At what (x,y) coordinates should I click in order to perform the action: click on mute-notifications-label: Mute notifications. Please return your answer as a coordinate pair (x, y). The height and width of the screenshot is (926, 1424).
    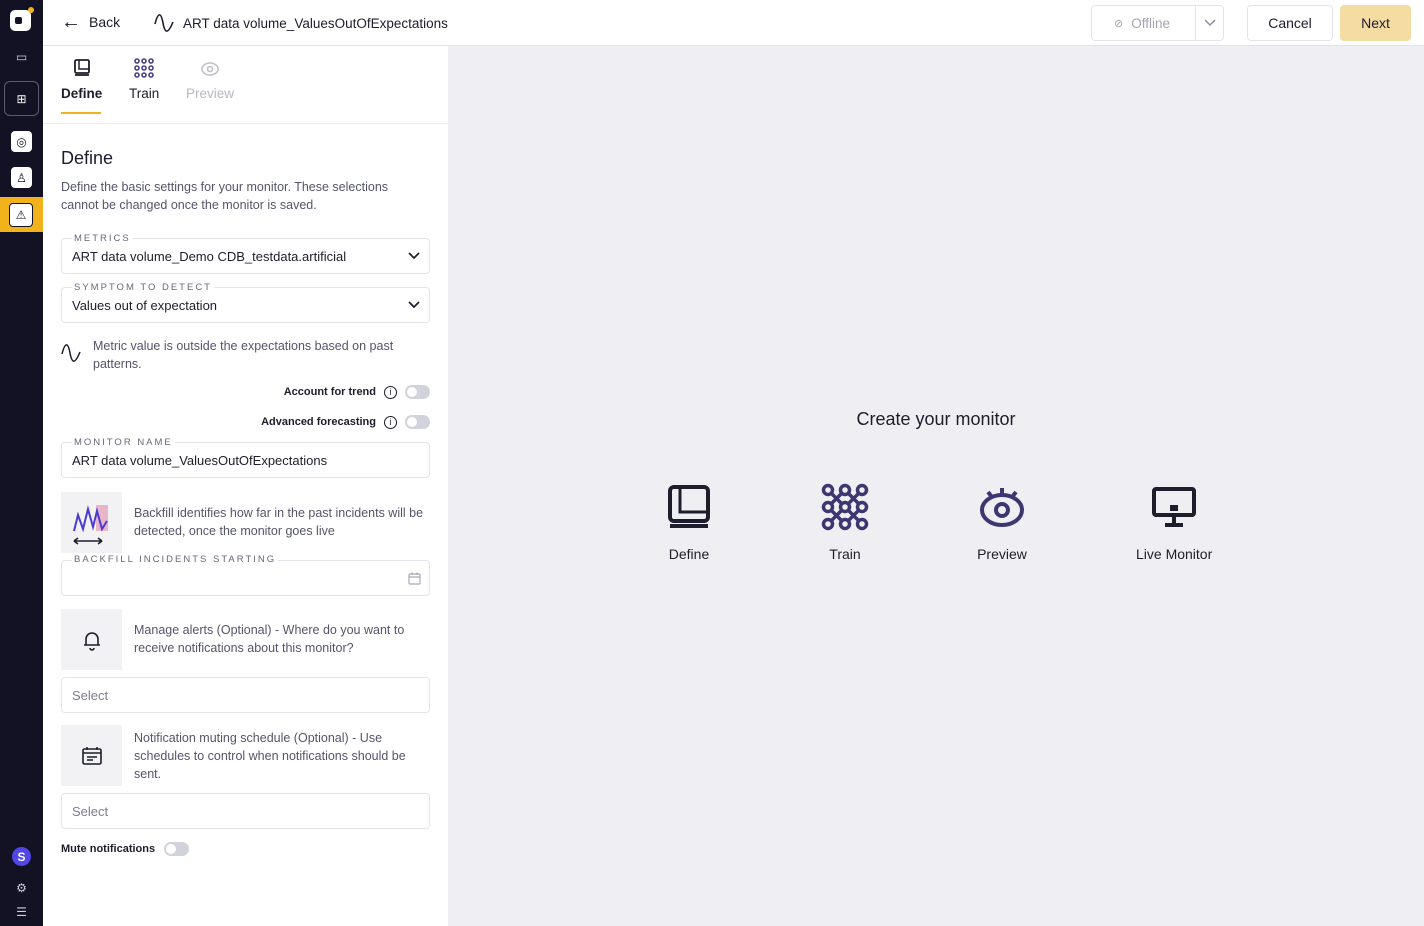
    Looking at the image, I should click on (108, 849).